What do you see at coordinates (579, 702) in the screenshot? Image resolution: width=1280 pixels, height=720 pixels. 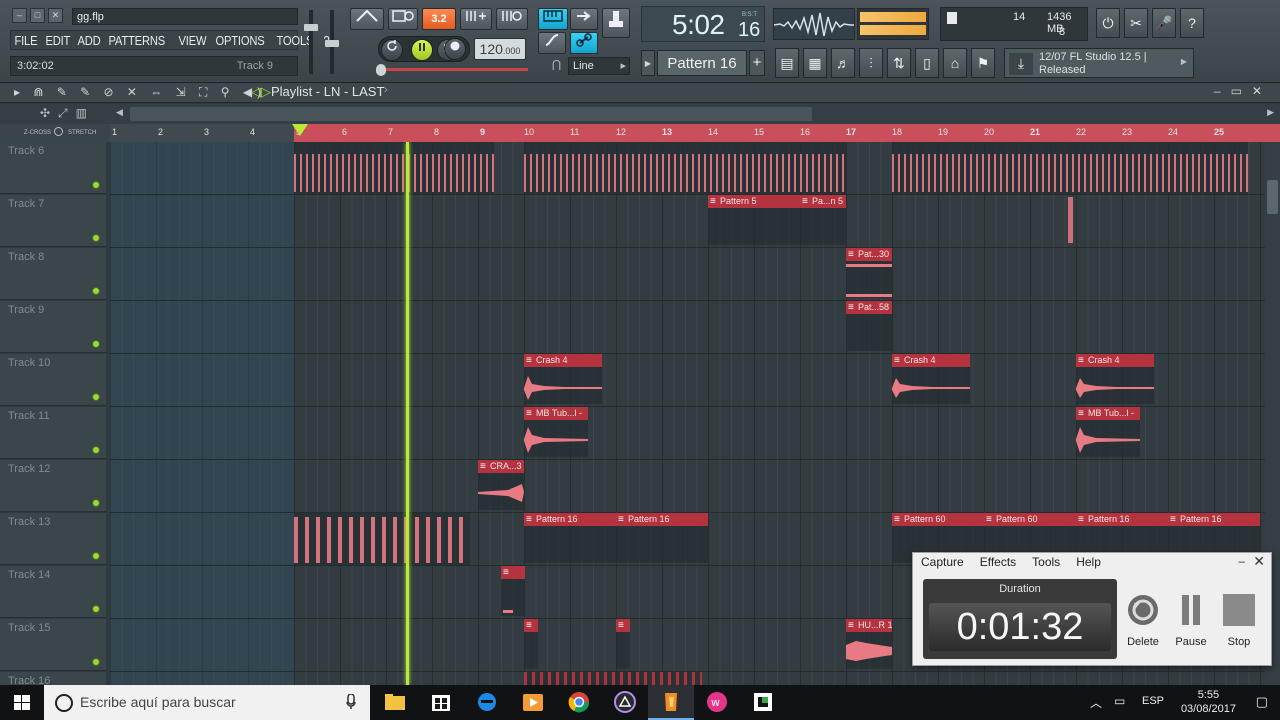 I see `taskbar-chrome` at bounding box center [579, 702].